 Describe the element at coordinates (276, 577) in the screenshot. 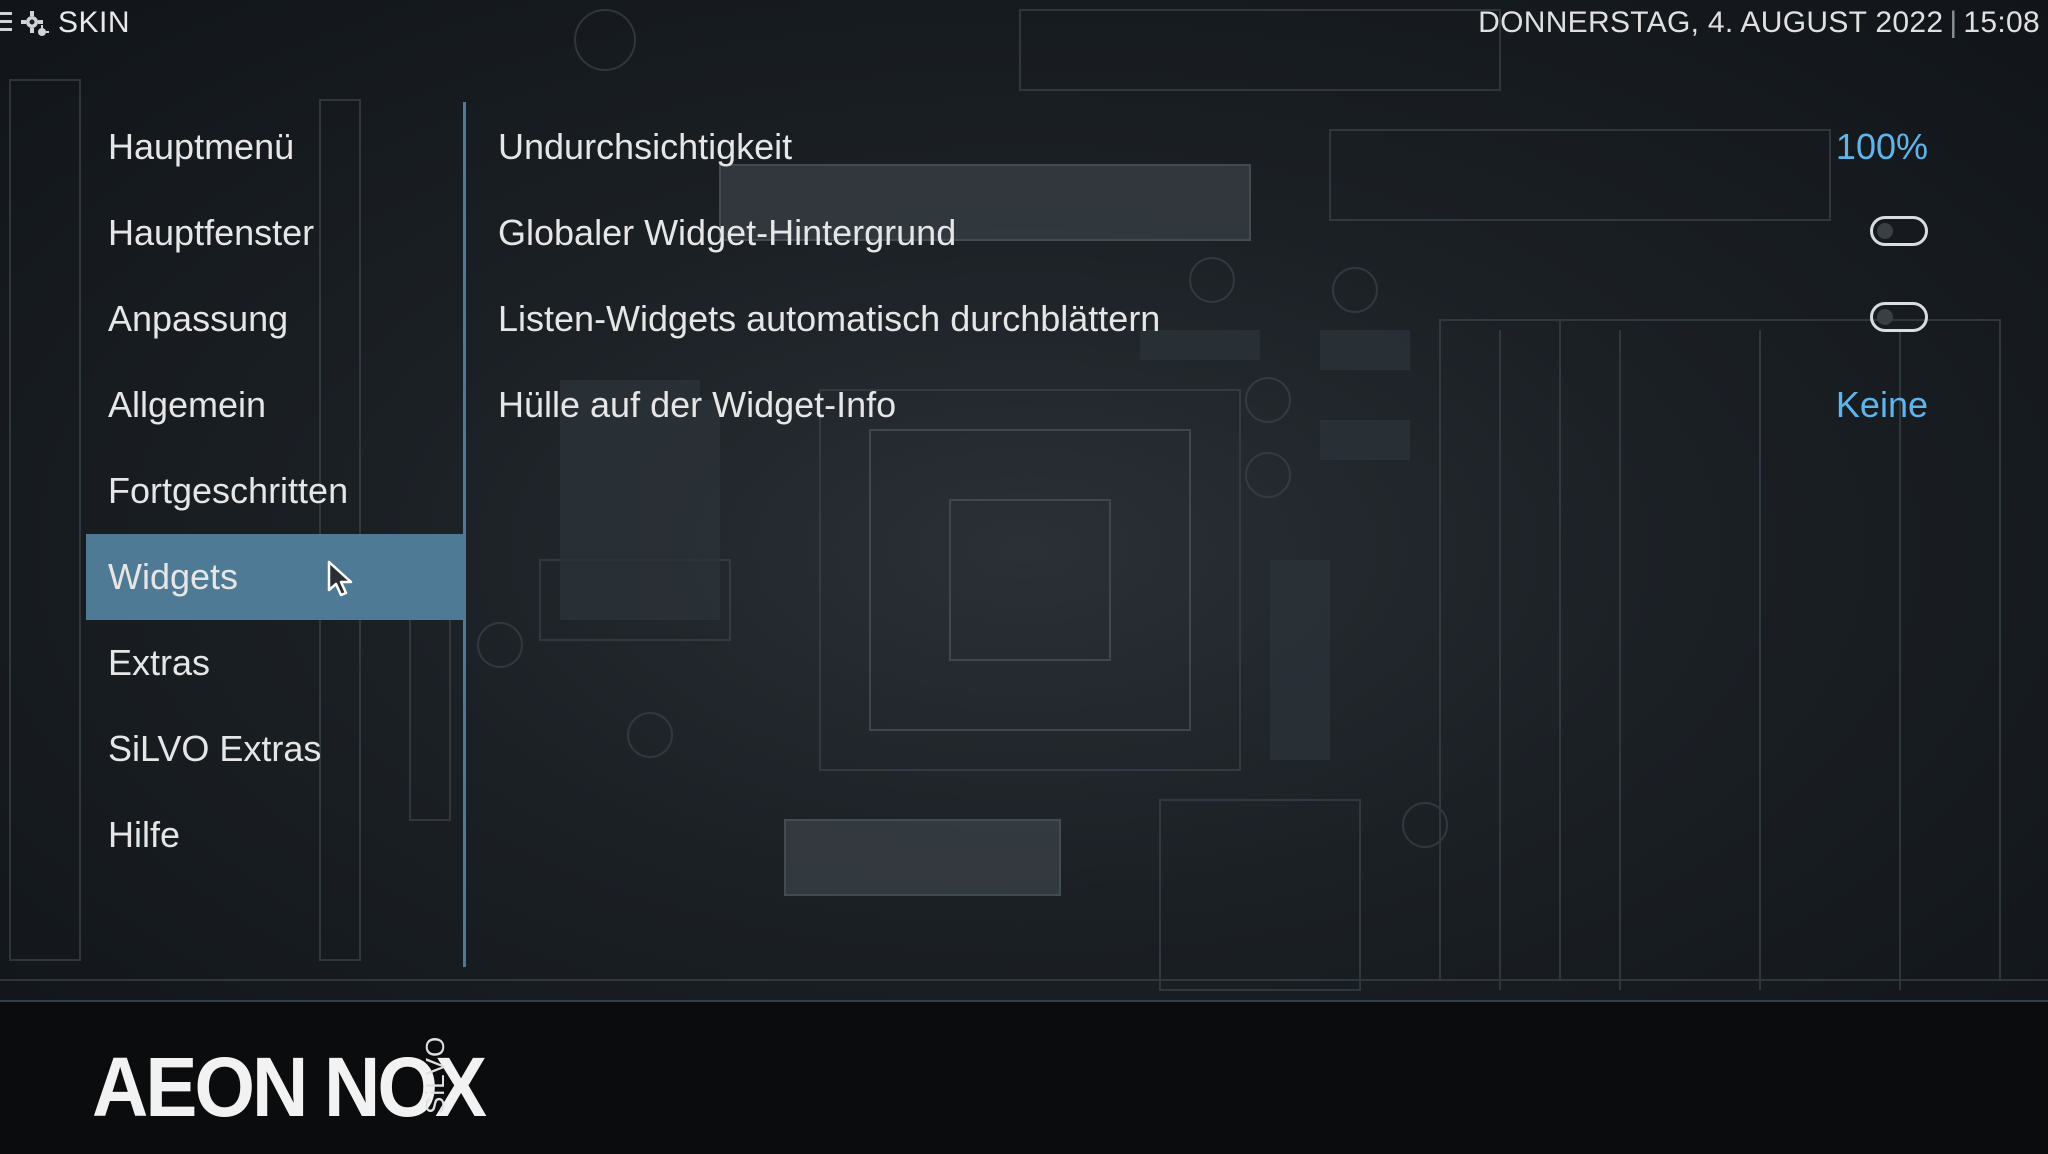

I see `sidebar-item-widgets: Widgets` at that location.